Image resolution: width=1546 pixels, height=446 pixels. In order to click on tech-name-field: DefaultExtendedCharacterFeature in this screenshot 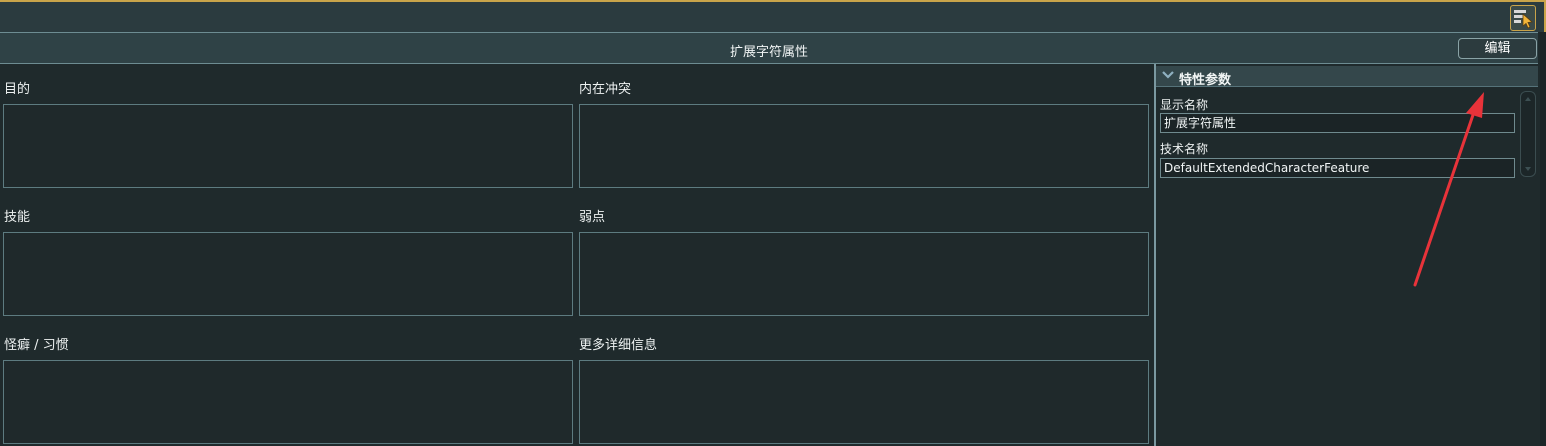, I will do `click(1337, 168)`.